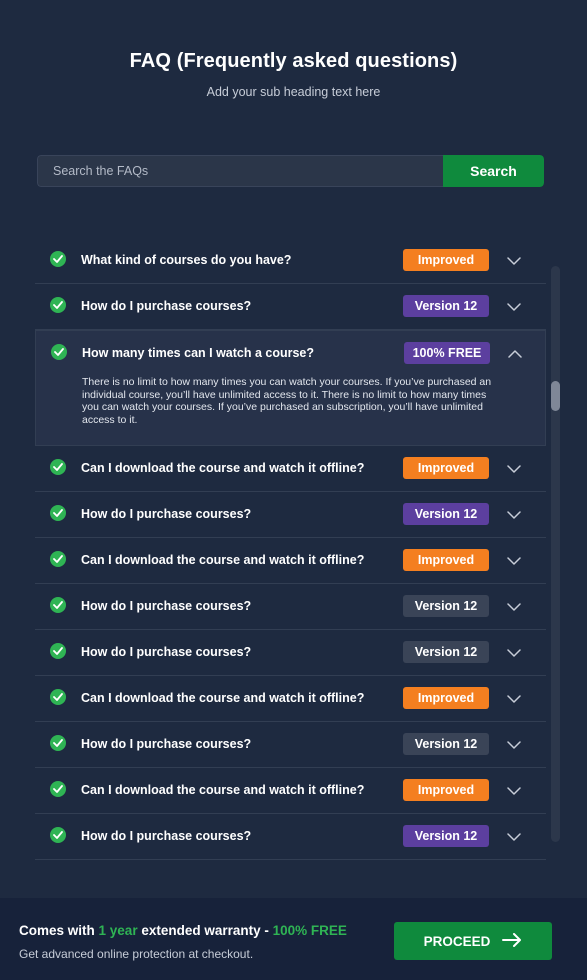 The width and height of the screenshot is (587, 980). I want to click on faq-question: How many times can I watch a course?, so click(198, 353).